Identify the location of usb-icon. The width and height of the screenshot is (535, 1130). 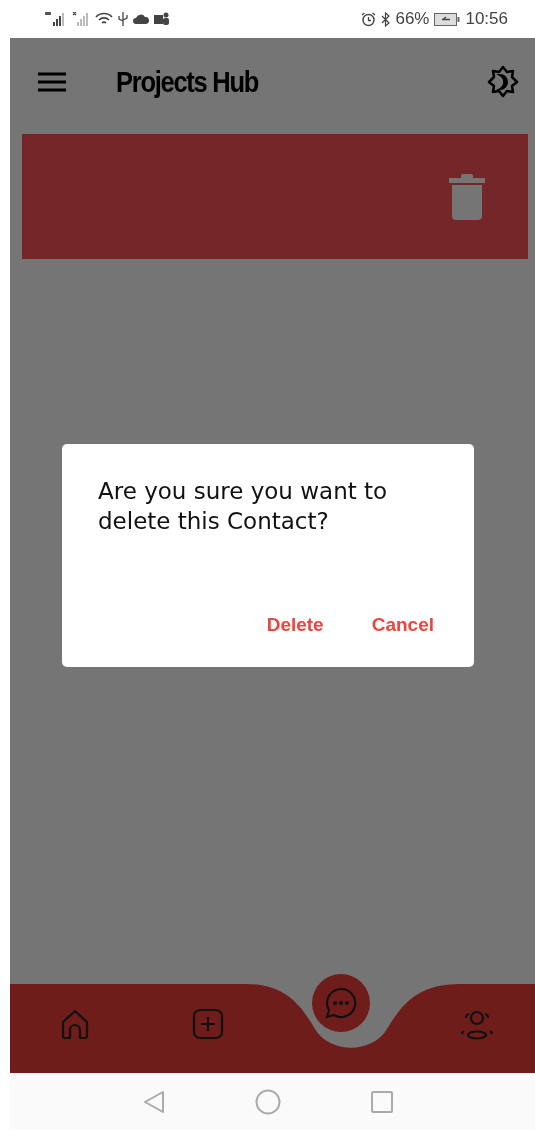
(123, 19).